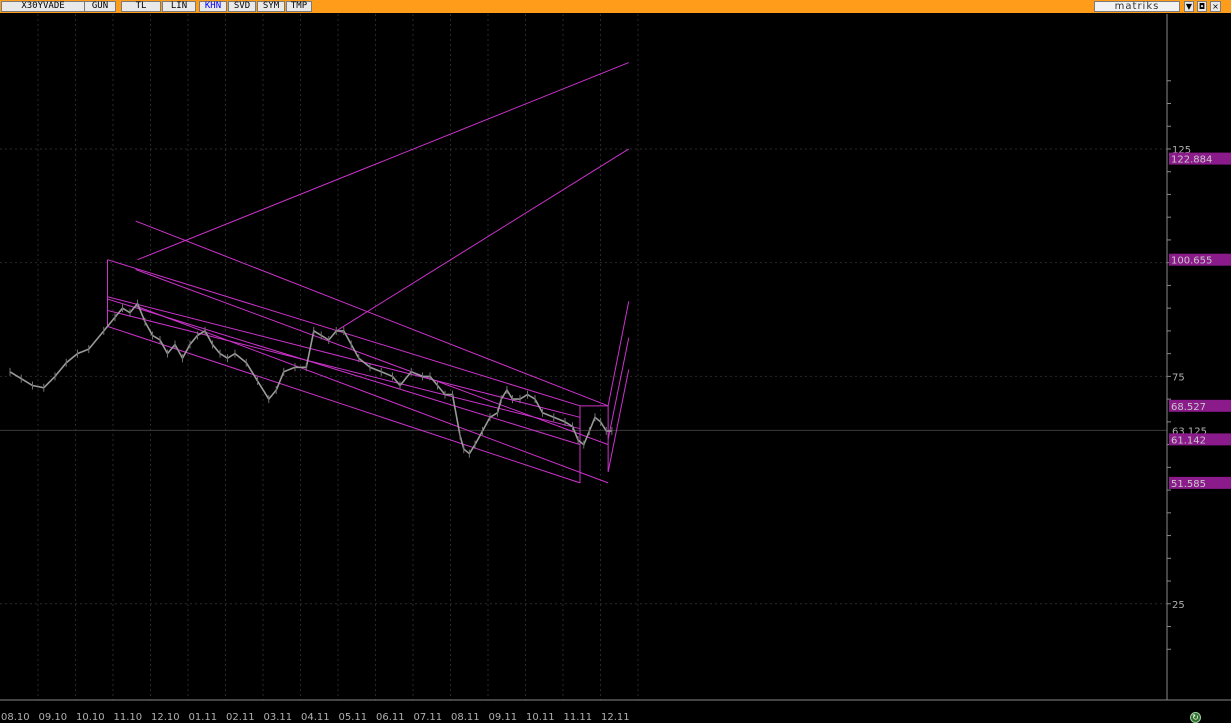 Image resolution: width=1231 pixels, height=723 pixels. What do you see at coordinates (1191, 160) in the screenshot?
I see `price-label: 122.884` at bounding box center [1191, 160].